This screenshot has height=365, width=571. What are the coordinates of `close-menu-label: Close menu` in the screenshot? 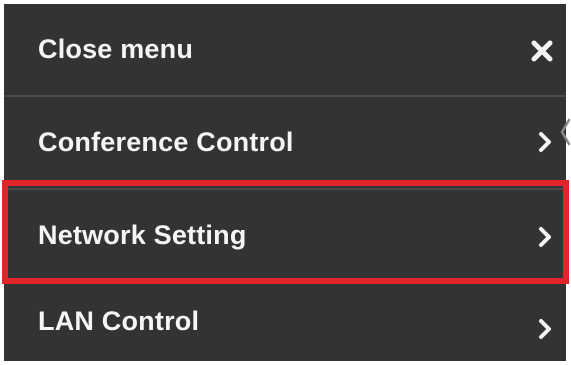 It's located at (116, 49).